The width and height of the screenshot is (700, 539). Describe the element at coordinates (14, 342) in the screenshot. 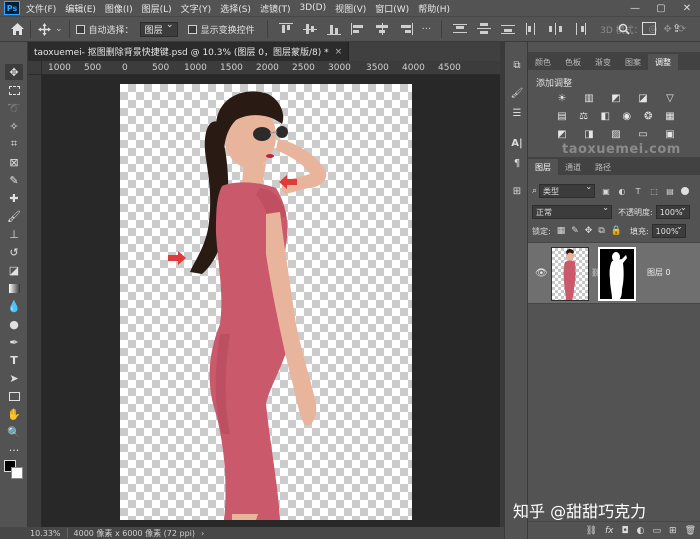

I see `pen-tool-icon: ✒` at that location.